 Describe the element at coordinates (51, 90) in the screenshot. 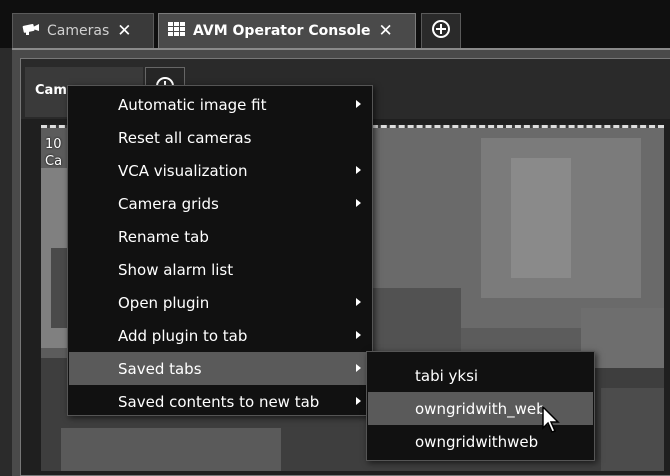

I see `inner-tab-label: Cam` at that location.